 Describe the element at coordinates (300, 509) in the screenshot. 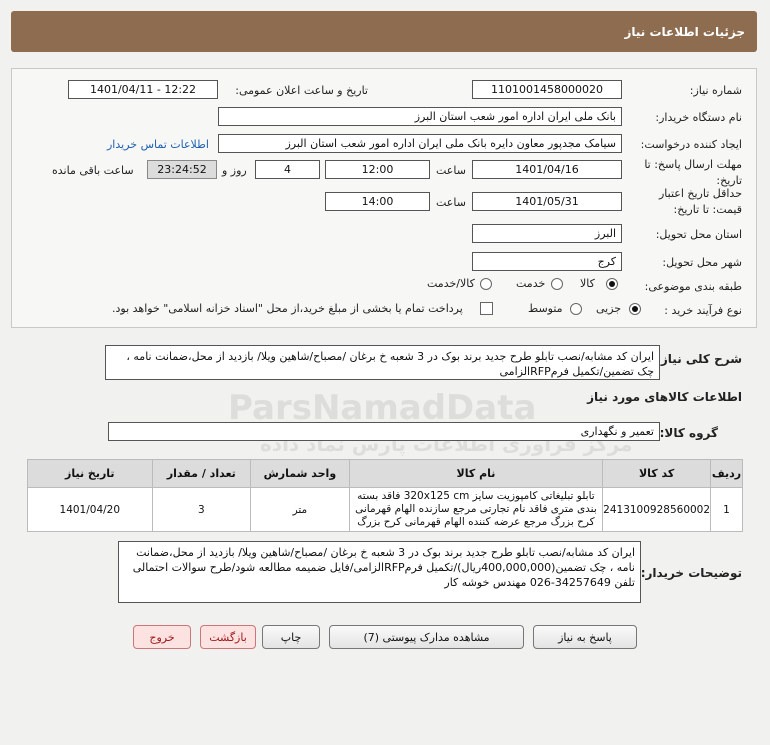

I see `cell-unit: متر` at that location.